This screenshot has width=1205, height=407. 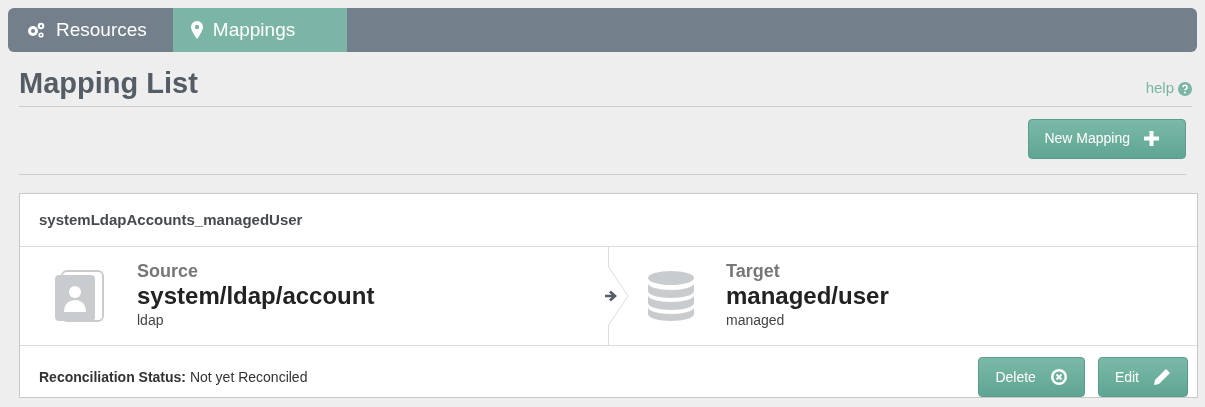 I want to click on endpoint-path: system/ldap/account, so click(x=256, y=296).